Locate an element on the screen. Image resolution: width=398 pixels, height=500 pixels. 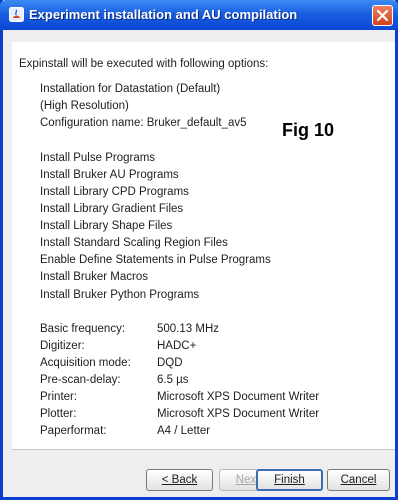
close-icon is located at coordinates (382, 15).